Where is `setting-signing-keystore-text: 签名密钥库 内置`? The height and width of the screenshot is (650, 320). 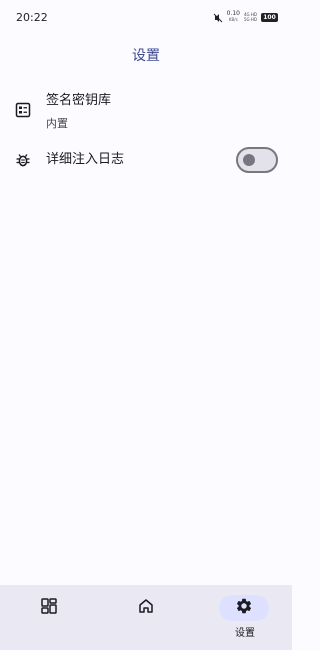
setting-signing-keystore-text: 签名密钥库 内置 is located at coordinates (78, 112).